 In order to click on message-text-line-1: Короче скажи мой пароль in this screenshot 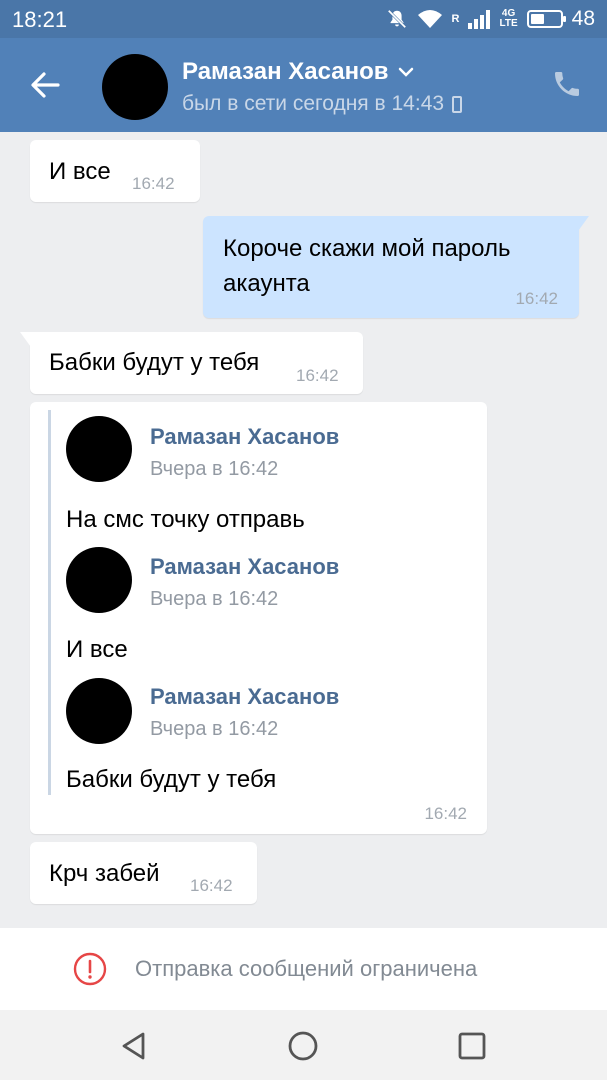, I will do `click(367, 248)`.